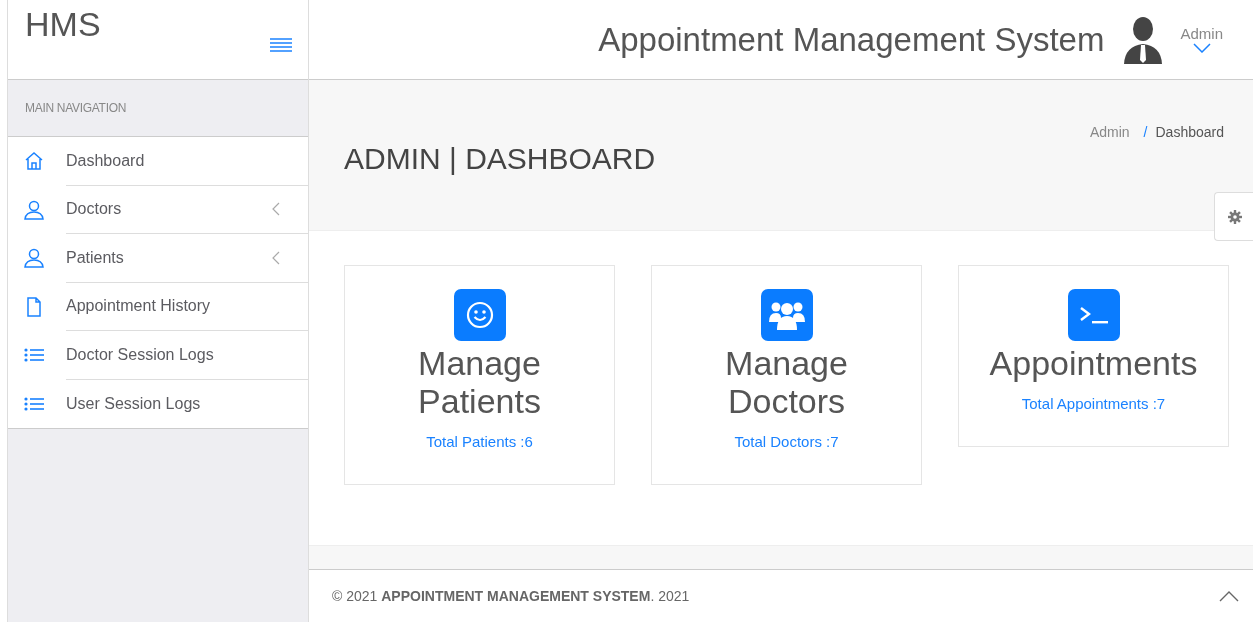 This screenshot has height=622, width=1253. I want to click on page-title: ADMIN | DASHBOARD, so click(500, 159).